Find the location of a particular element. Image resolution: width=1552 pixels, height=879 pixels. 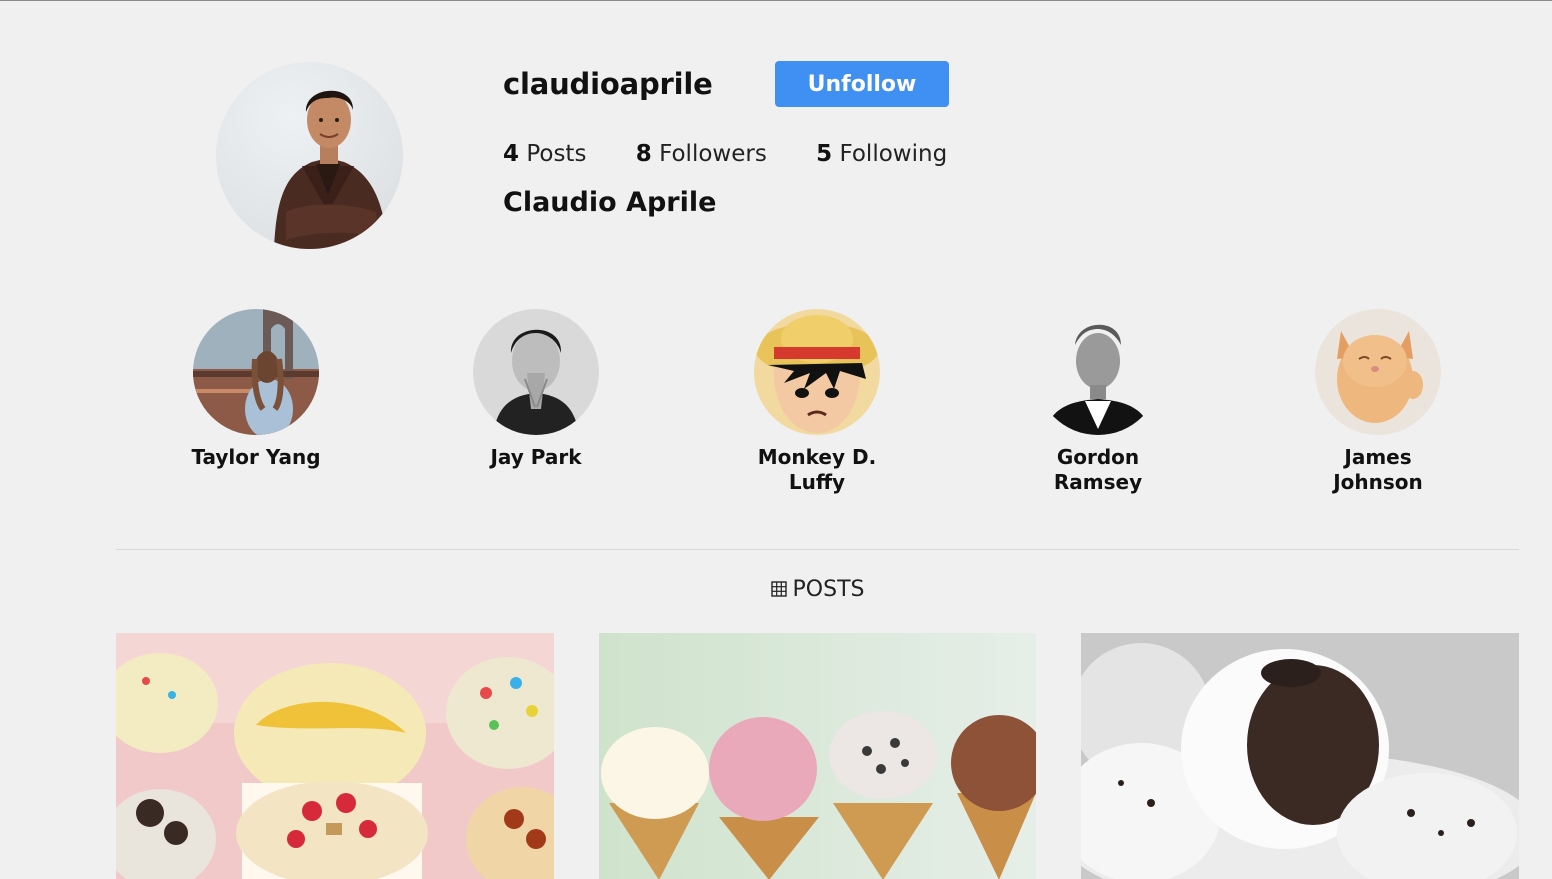

posts-count: 4 is located at coordinates (511, 154).